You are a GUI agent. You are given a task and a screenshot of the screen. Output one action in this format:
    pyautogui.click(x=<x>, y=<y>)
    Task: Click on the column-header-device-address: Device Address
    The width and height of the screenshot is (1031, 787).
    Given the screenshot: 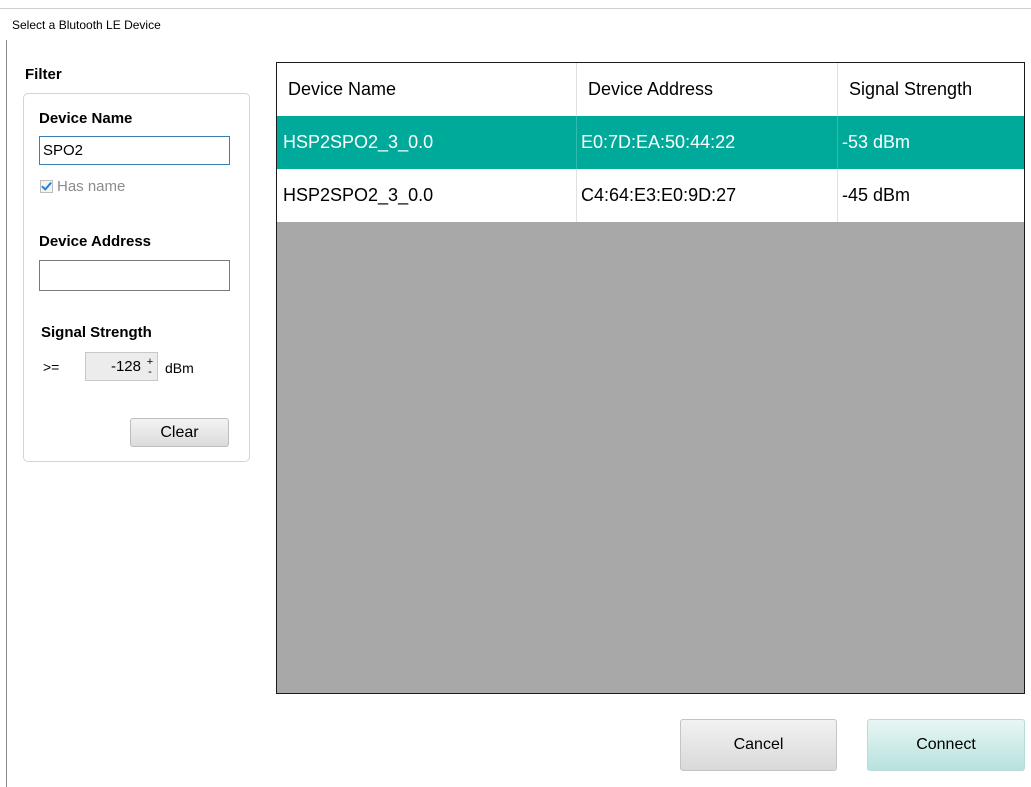 What is the action you would take?
    pyautogui.click(x=707, y=89)
    